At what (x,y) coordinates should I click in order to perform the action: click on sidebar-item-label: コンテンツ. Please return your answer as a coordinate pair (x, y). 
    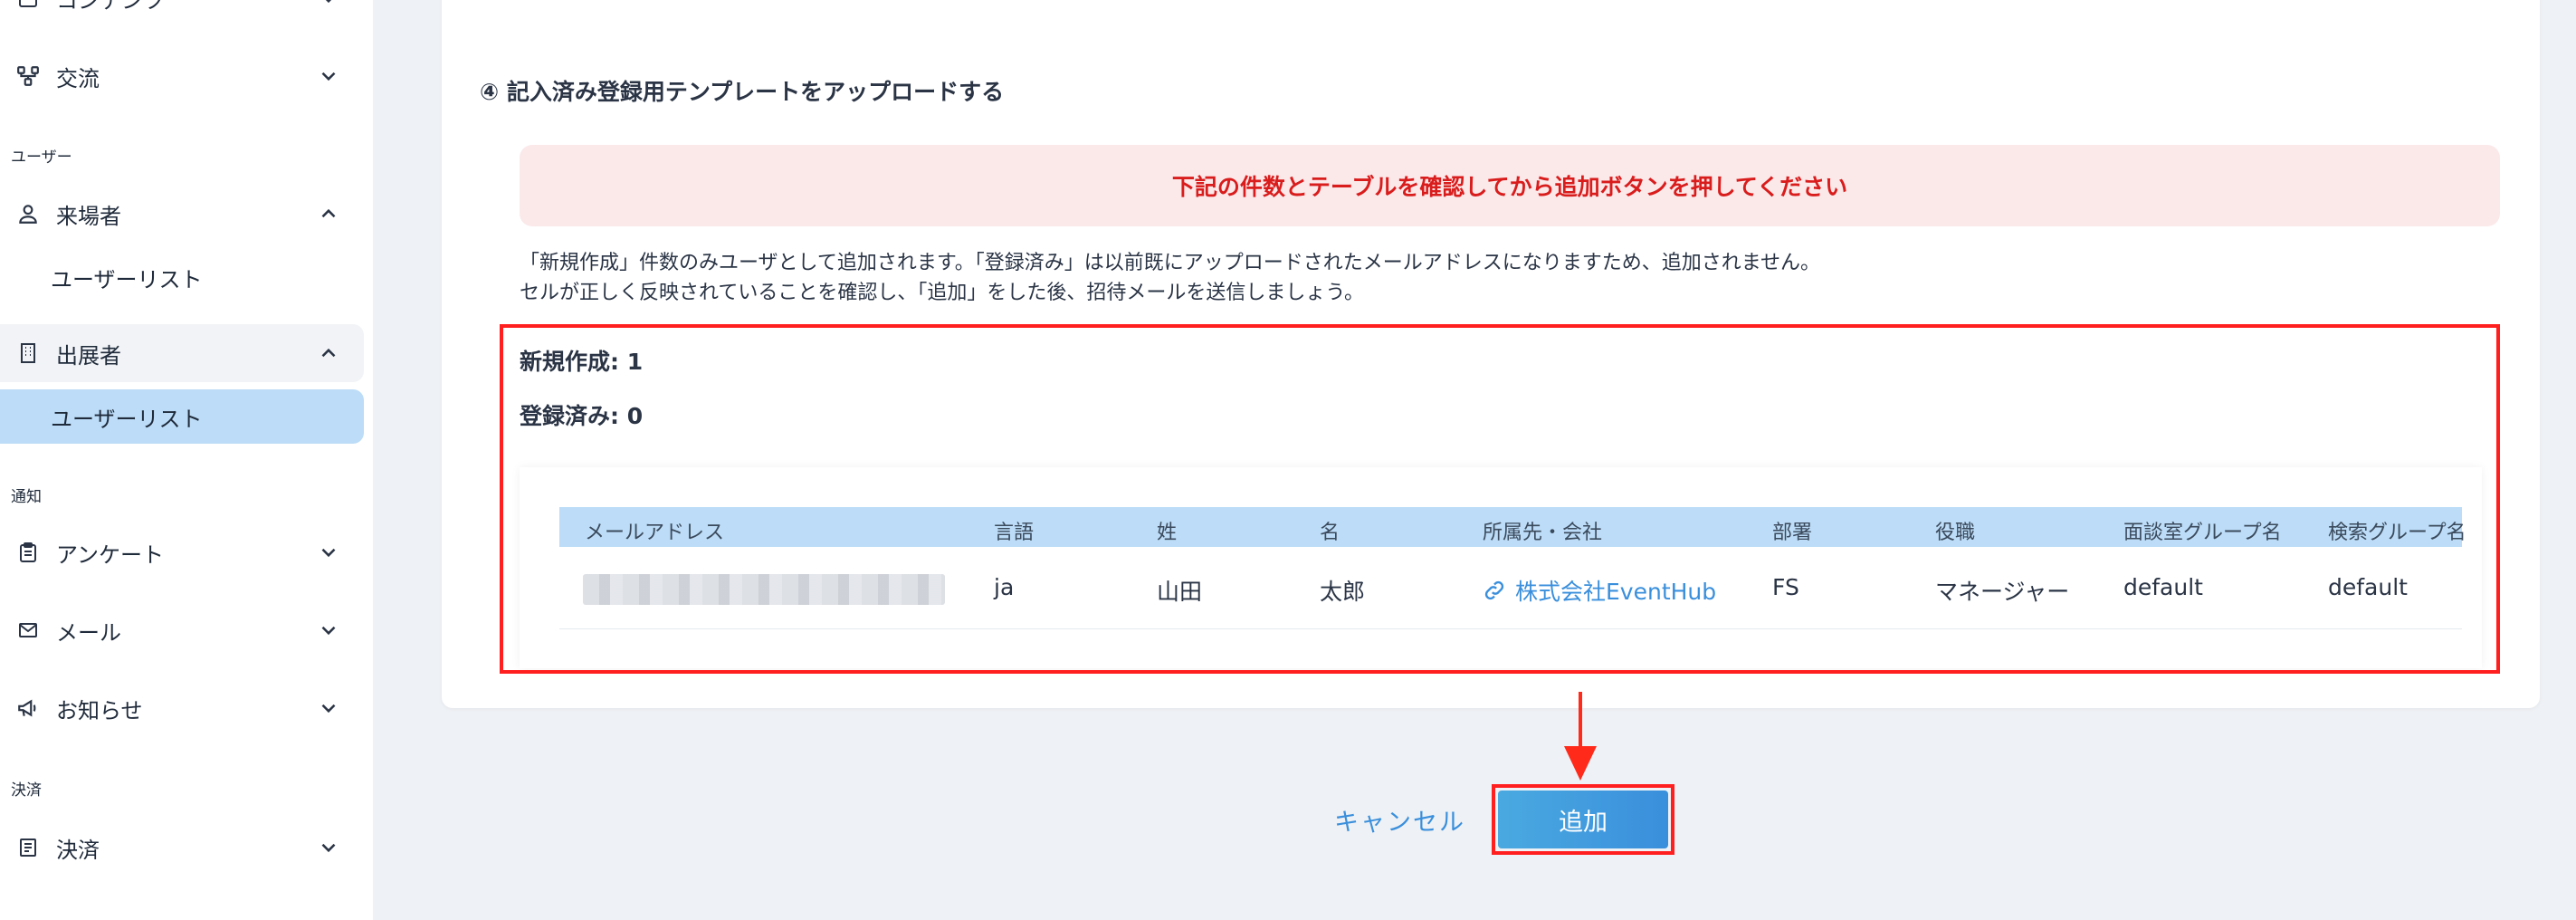
    Looking at the image, I should click on (111, 7).